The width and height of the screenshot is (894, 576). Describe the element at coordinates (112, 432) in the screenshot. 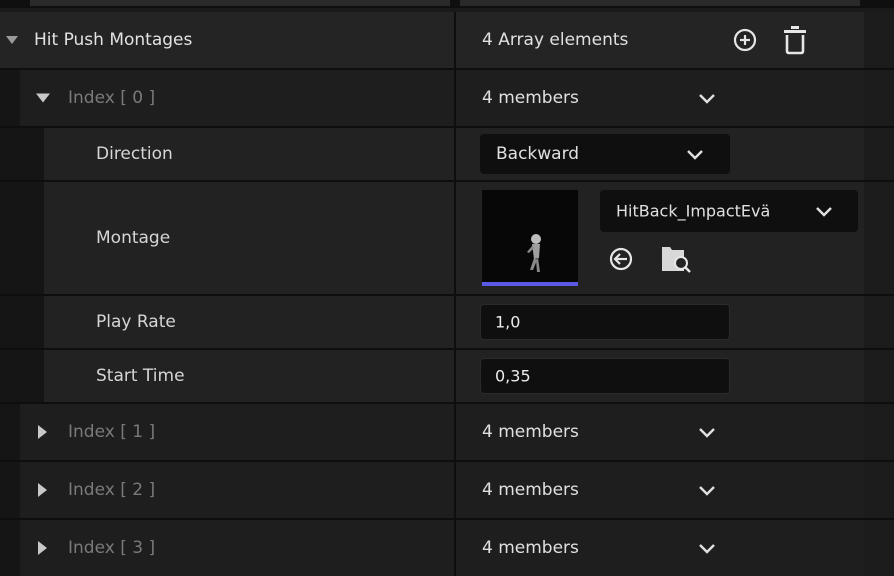

I see `index-label: Index [ 1 ]` at that location.